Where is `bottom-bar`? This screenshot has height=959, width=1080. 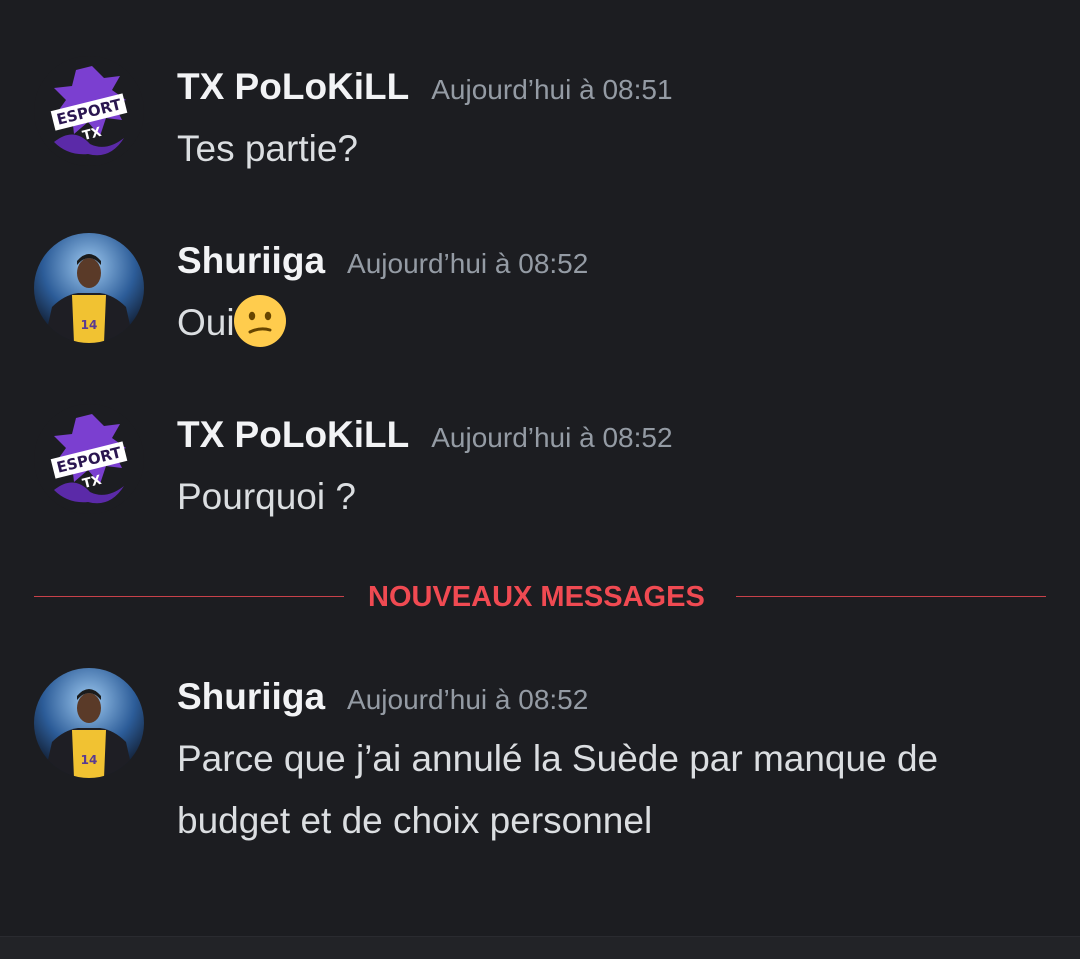
bottom-bar is located at coordinates (540, 947).